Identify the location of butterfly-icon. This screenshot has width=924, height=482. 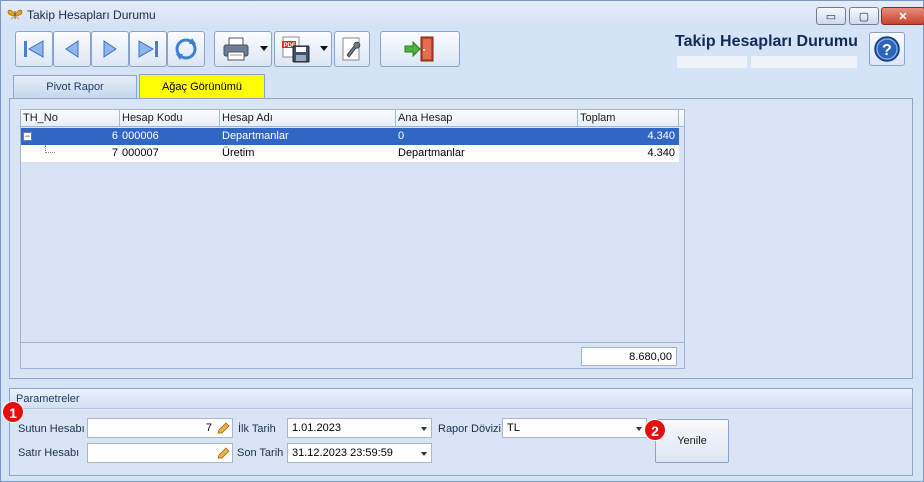
(15, 14).